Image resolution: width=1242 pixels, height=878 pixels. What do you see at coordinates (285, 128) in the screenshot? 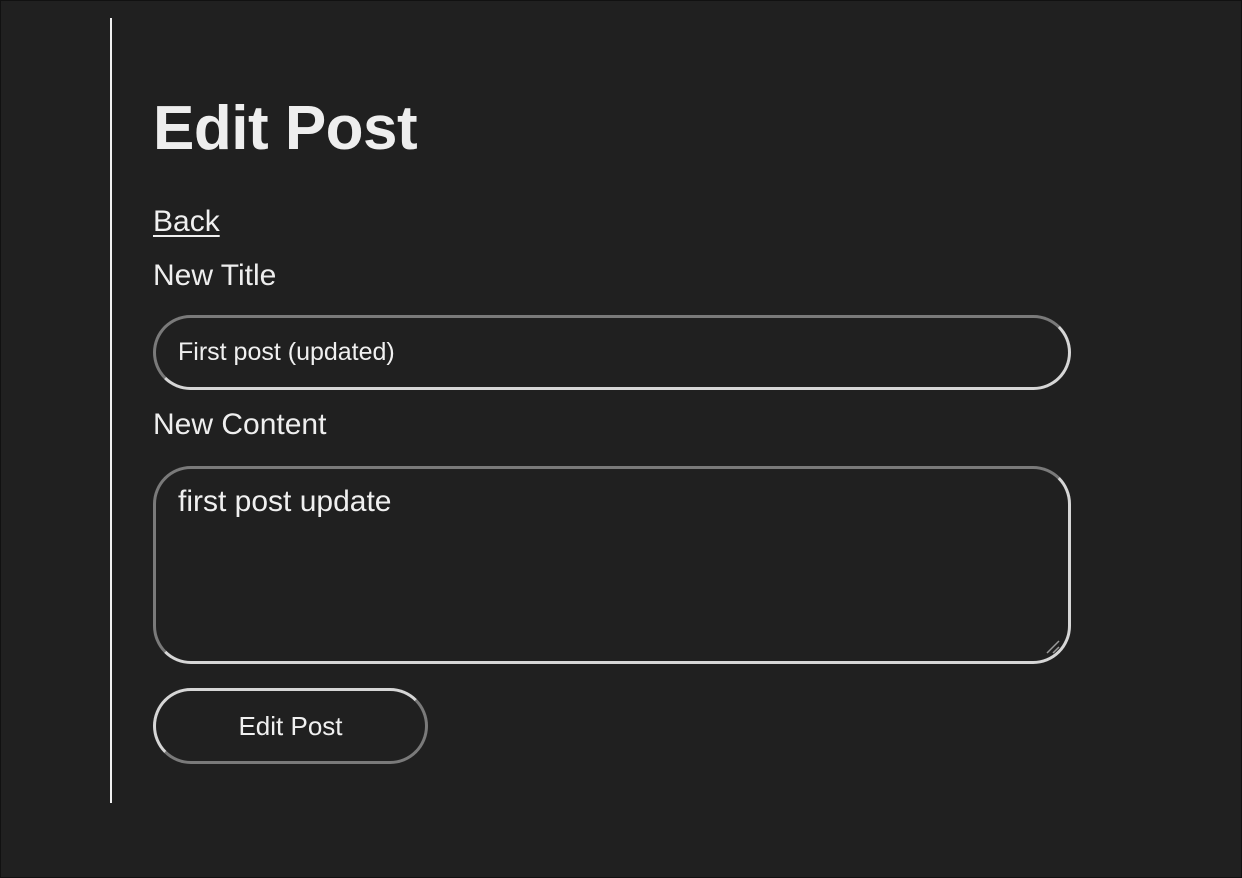
I see `page-title: Edit Post` at bounding box center [285, 128].